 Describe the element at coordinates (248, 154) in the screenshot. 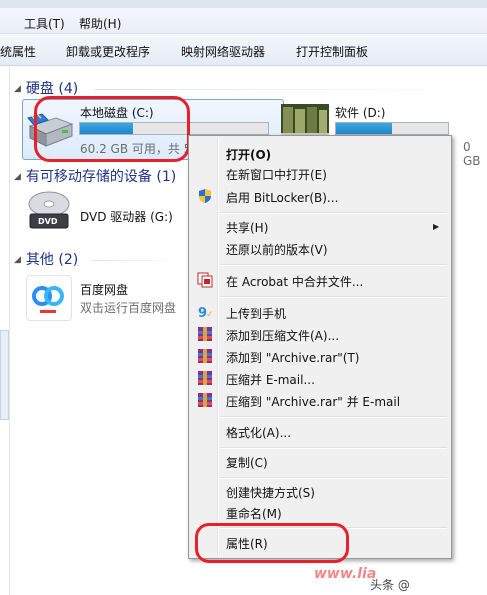

I see `menu-open: 打开(O)` at that location.